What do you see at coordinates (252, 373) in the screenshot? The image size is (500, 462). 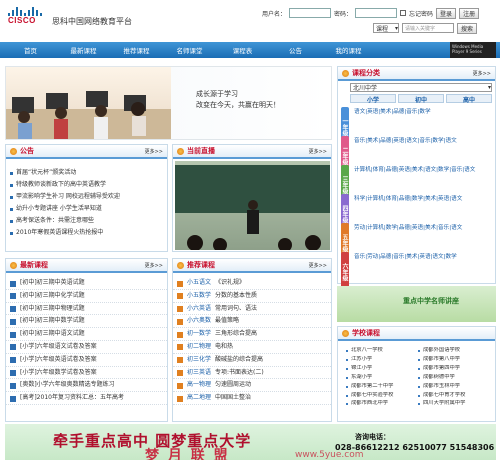 I see `list-item: 初三英语 专项:书面表达(二)` at bounding box center [252, 373].